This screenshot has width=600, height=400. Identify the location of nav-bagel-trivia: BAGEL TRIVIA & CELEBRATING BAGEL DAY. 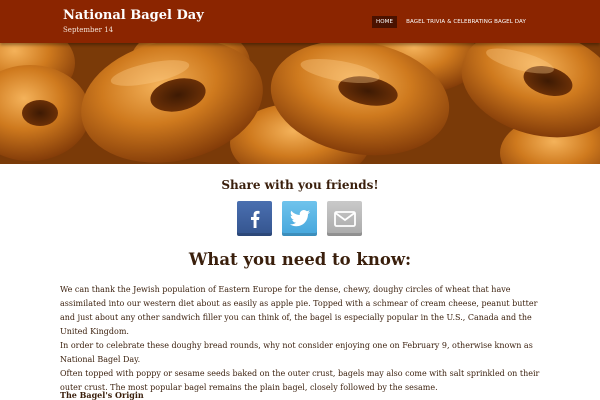
(466, 22).